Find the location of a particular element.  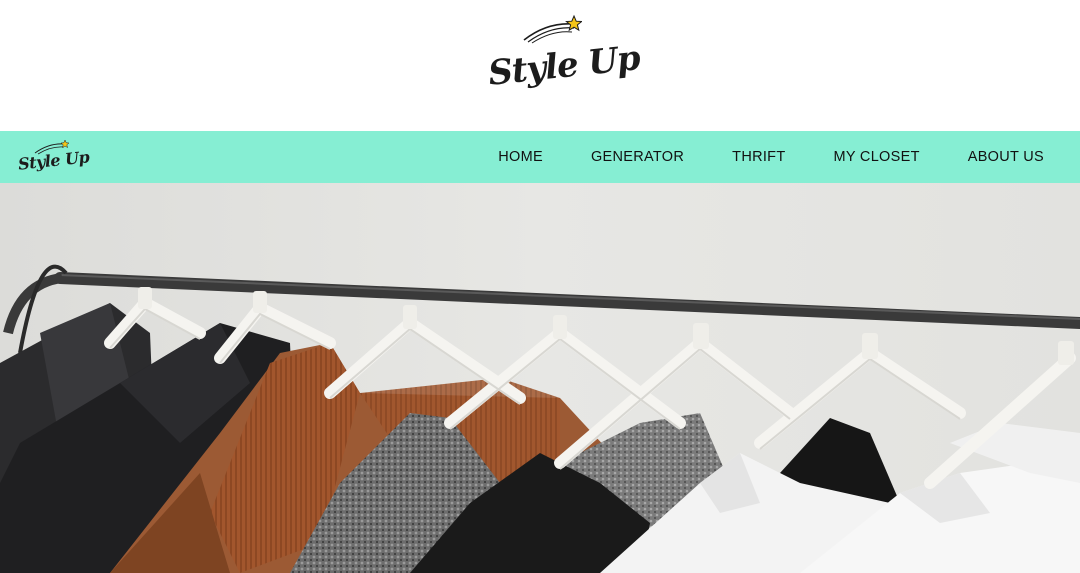

nav-my-closet: MY CLOSET is located at coordinates (877, 157).